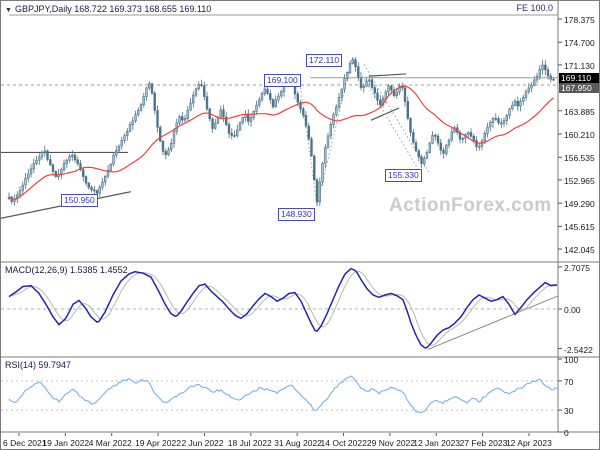 This screenshot has width=600, height=450. Describe the element at coordinates (528, 443) in the screenshot. I see `date-tick-label: 12 Apr 2023` at that location.